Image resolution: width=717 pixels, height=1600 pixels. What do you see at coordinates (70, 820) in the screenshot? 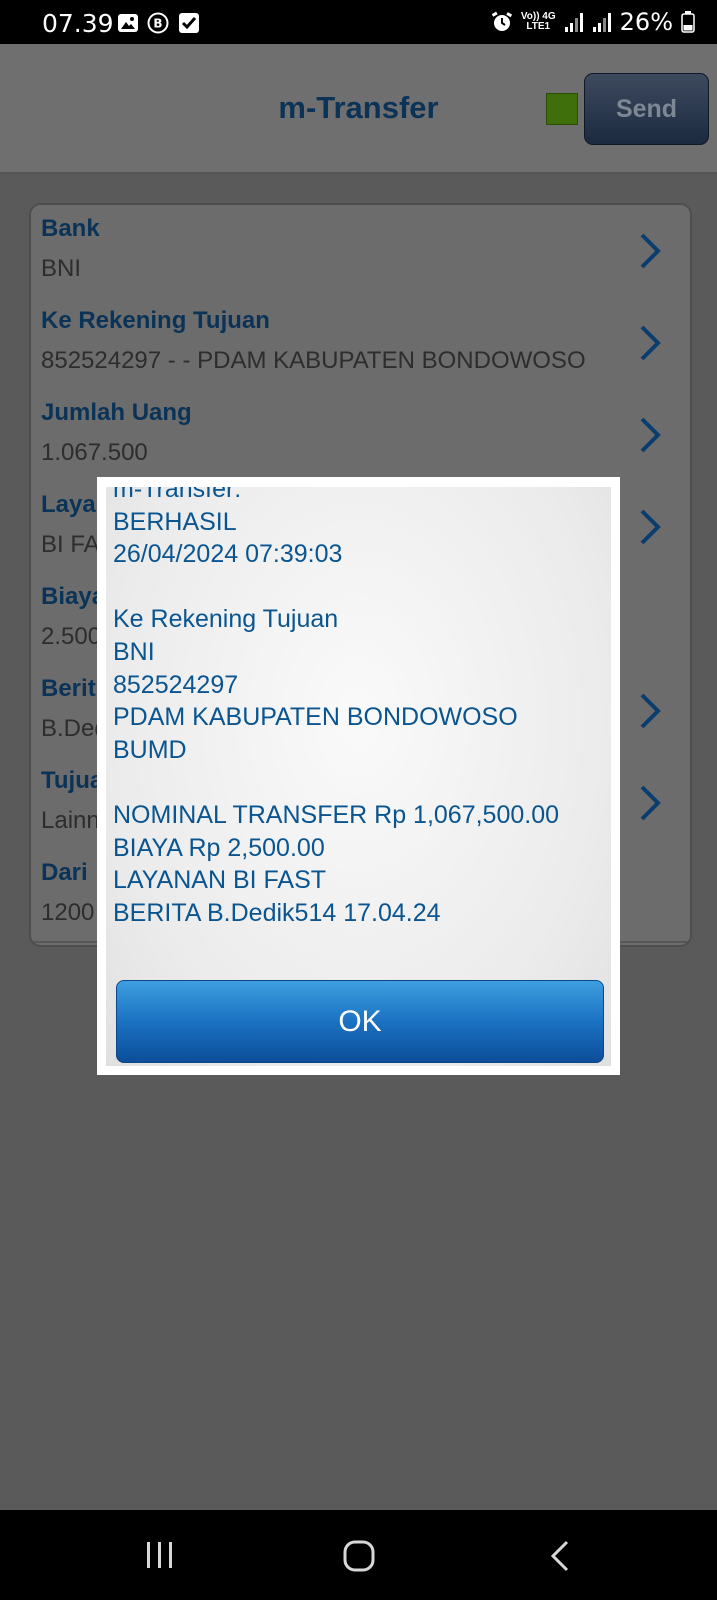
I see `form-row-value: Lainn` at bounding box center [70, 820].